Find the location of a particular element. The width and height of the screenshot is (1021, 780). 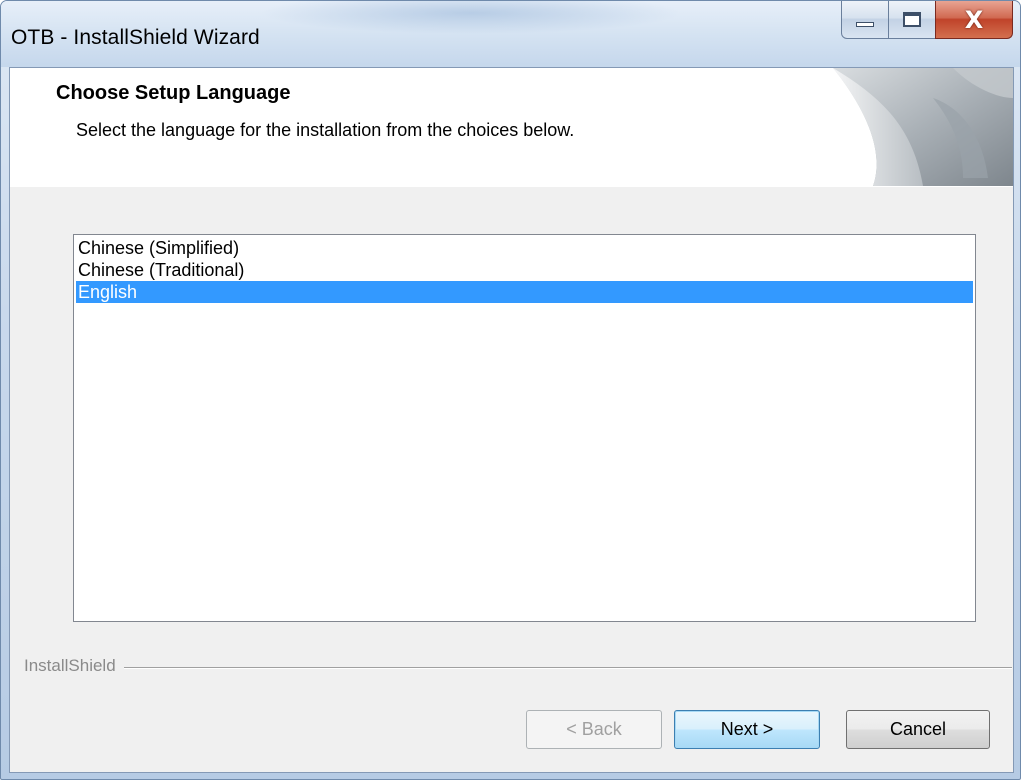

minimize-icon is located at coordinates (865, 24).